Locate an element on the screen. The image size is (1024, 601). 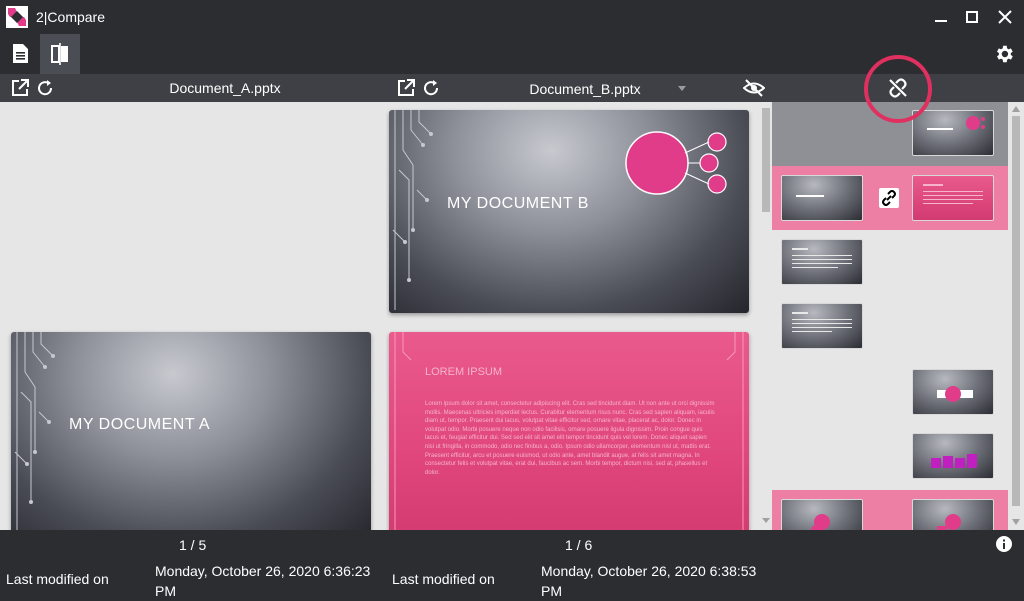
modified-label-b: Last modified on is located at coordinates (443, 579).